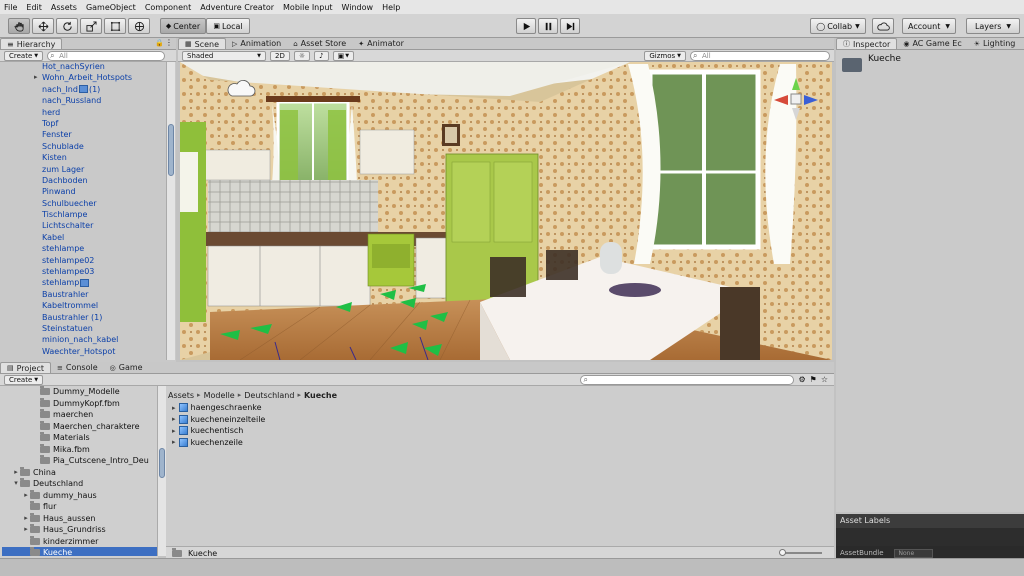  What do you see at coordinates (760, 55) in the screenshot?
I see `scene-search-input: All` at bounding box center [760, 55].